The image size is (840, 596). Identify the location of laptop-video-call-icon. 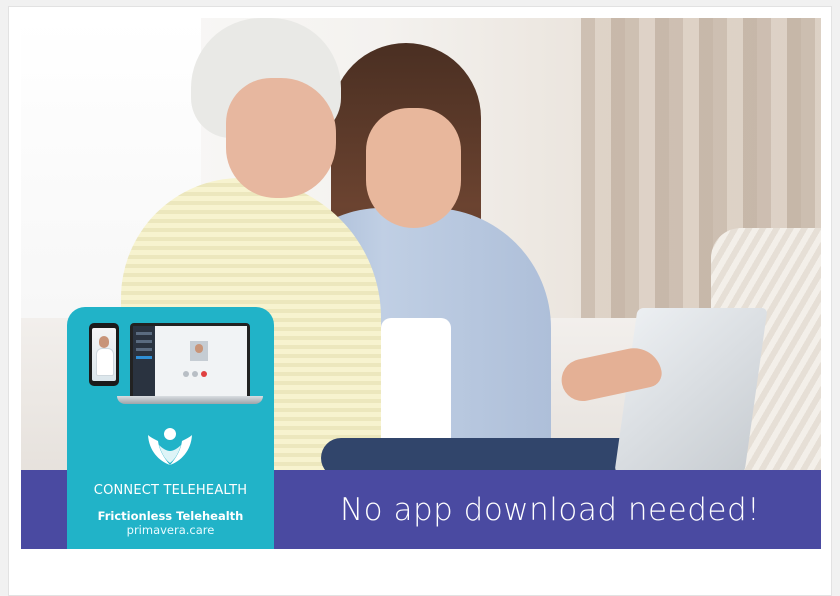
(190, 359).